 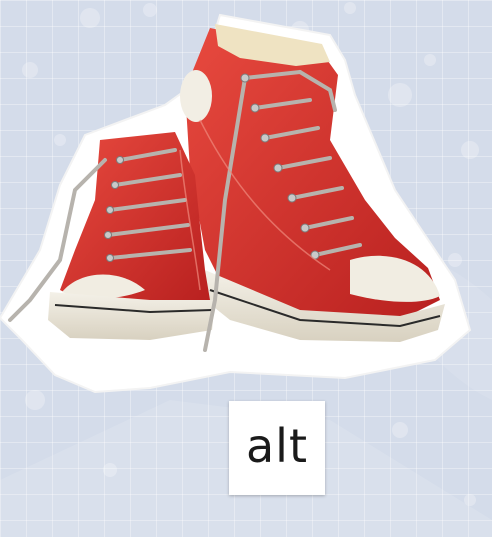 I want to click on word-label: alt, so click(x=276, y=446).